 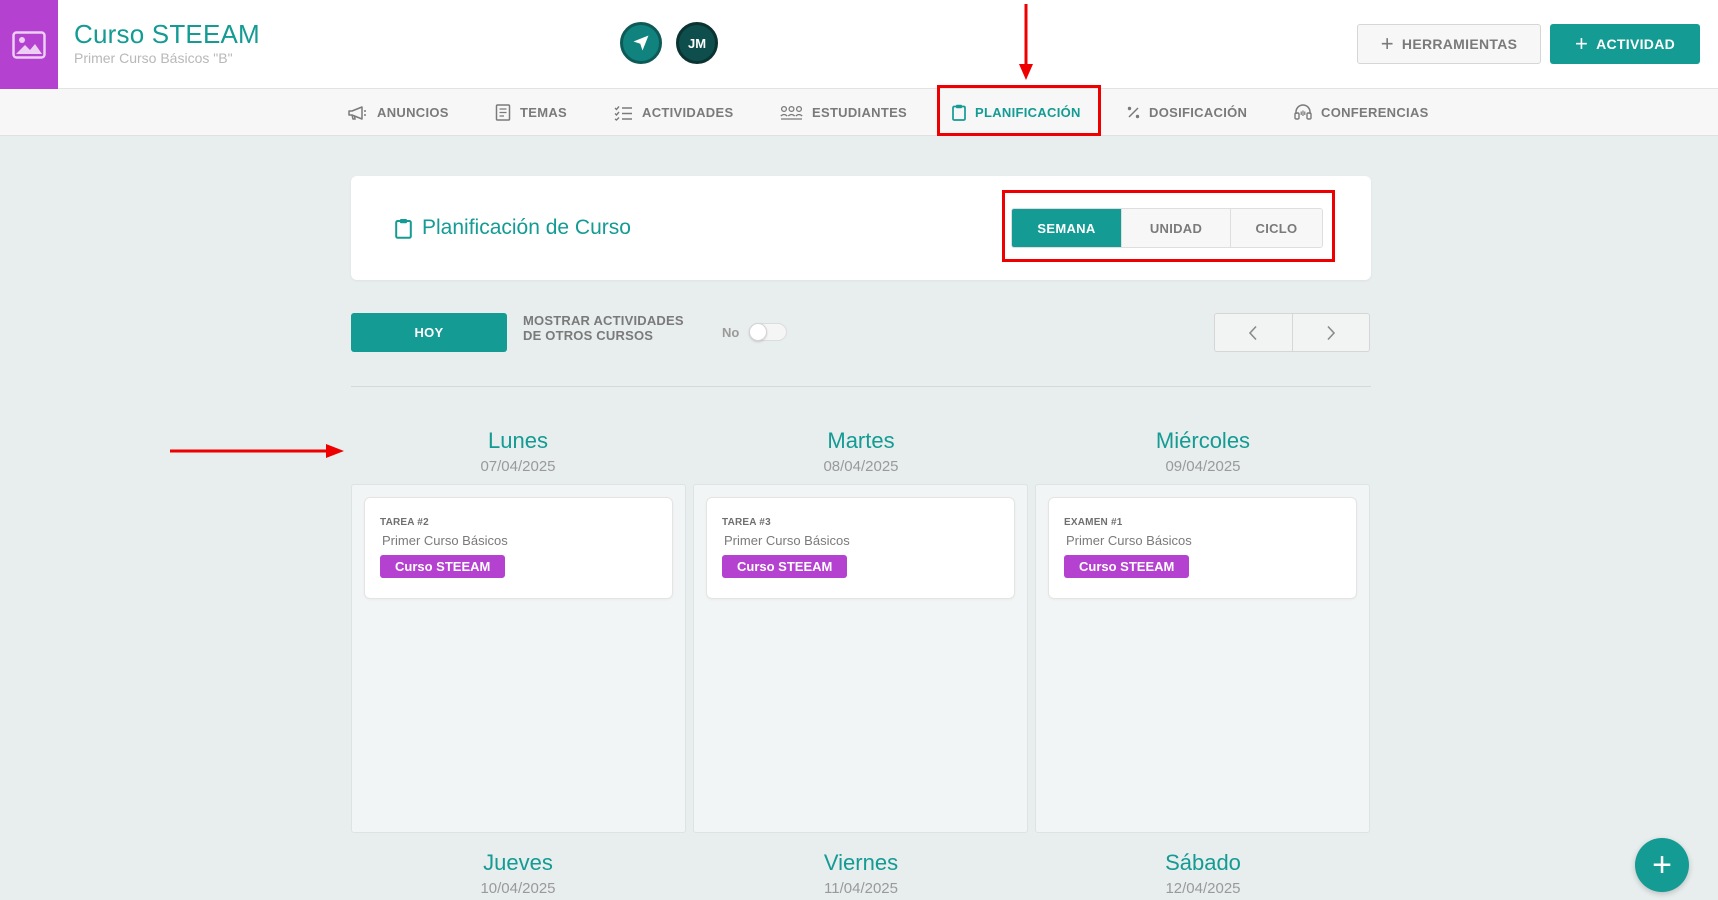 What do you see at coordinates (731, 332) in the screenshot?
I see `toggle-state-label: No` at bounding box center [731, 332].